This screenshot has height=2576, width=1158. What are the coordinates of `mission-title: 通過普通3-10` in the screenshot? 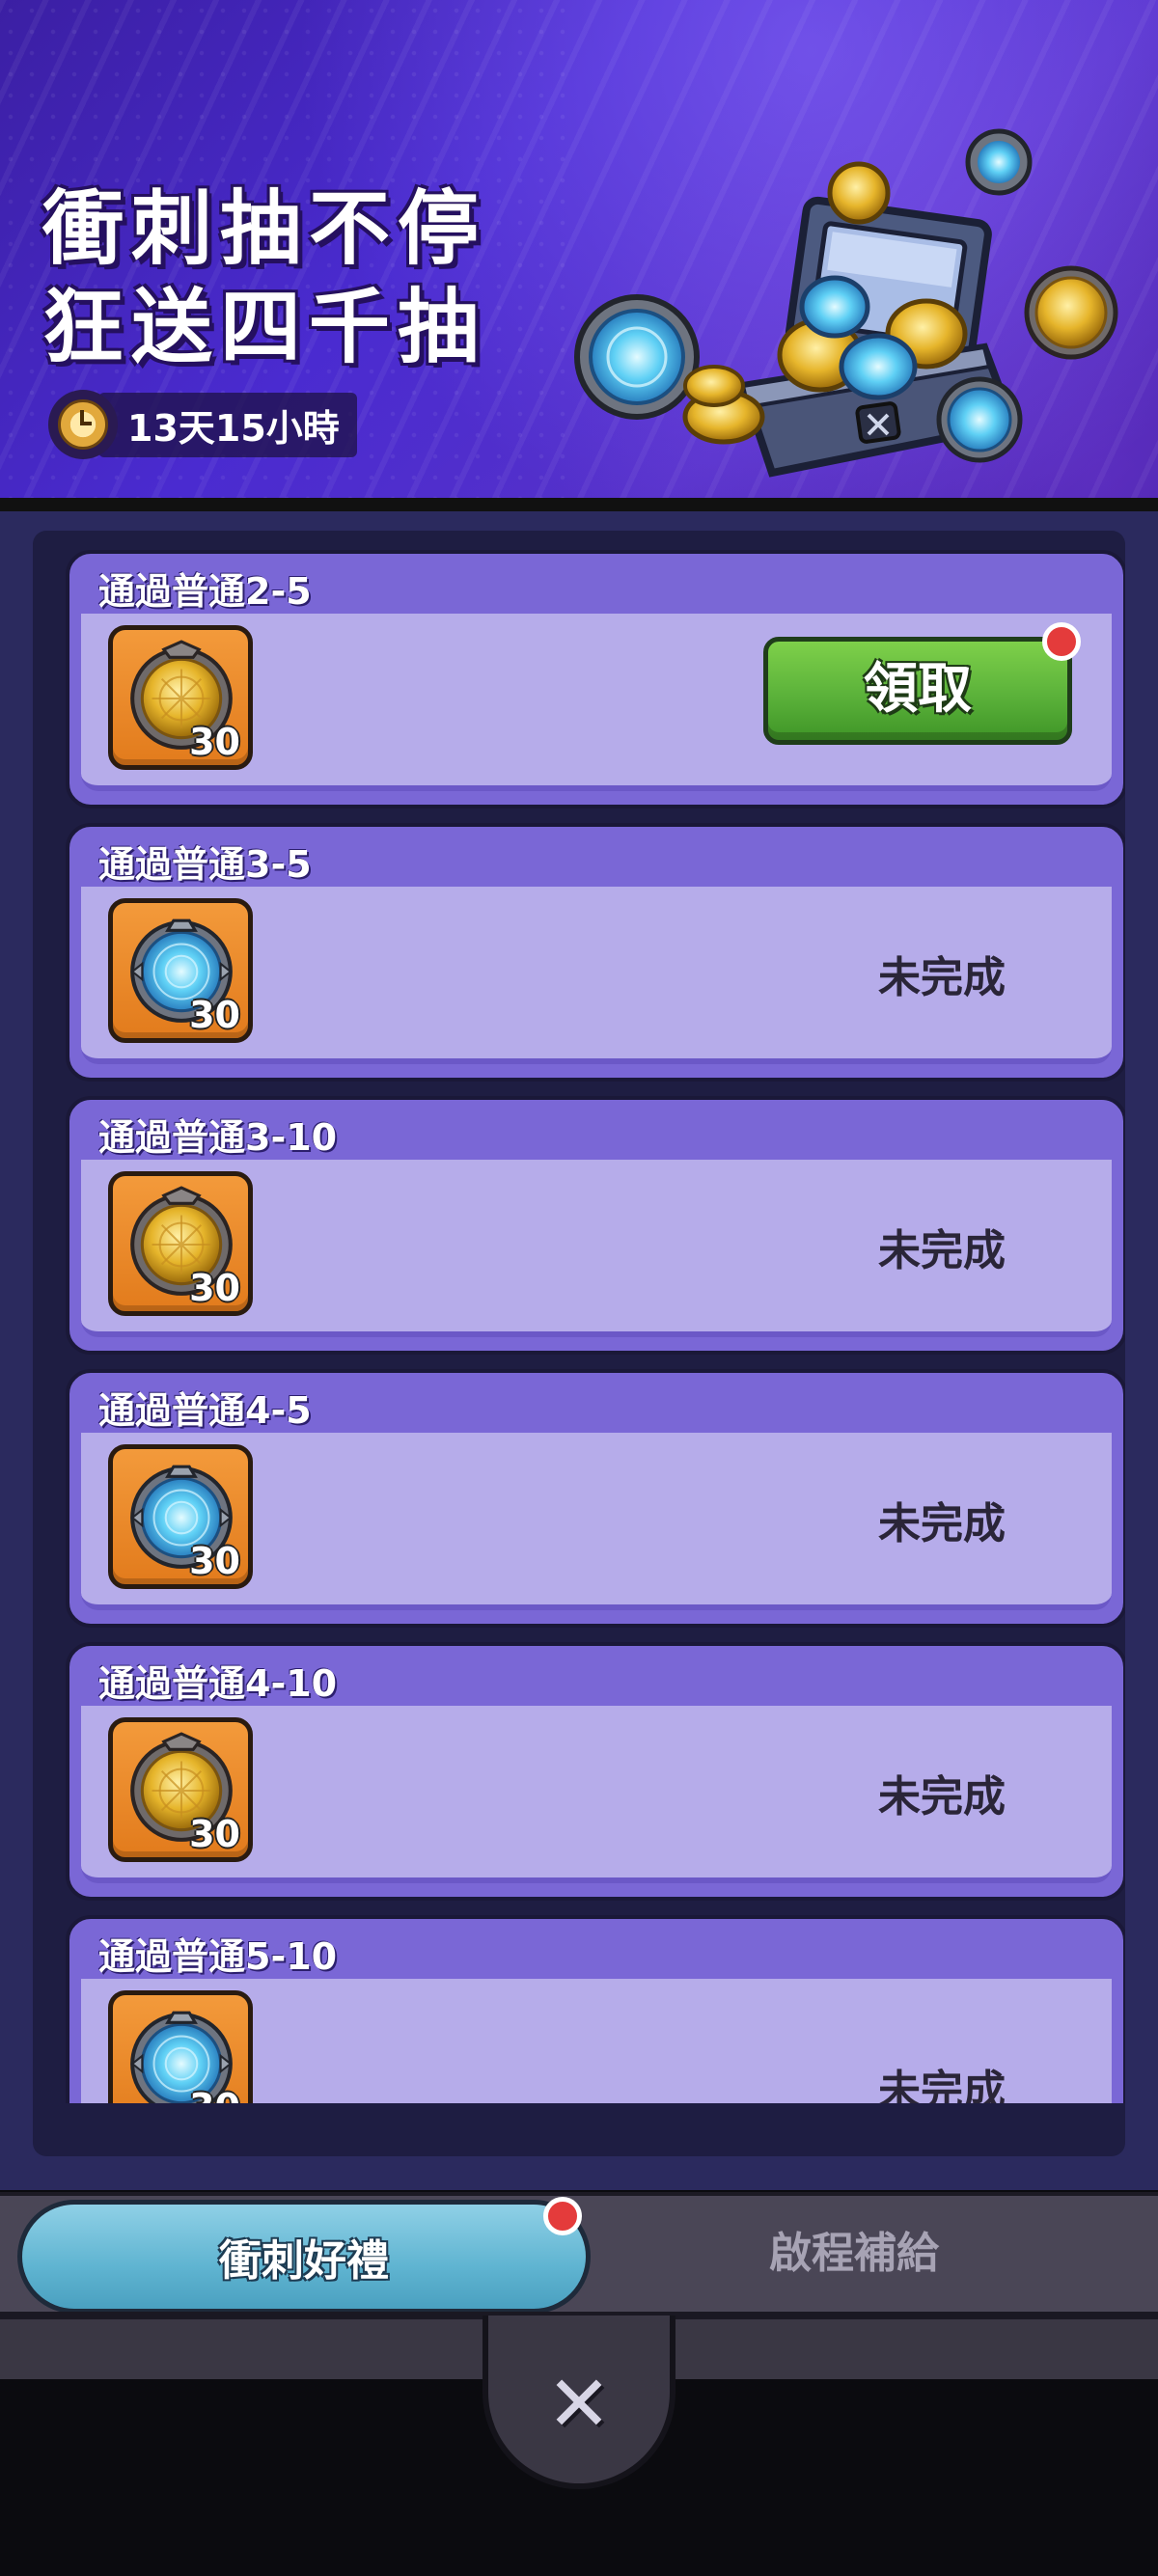 It's located at (218, 1138).